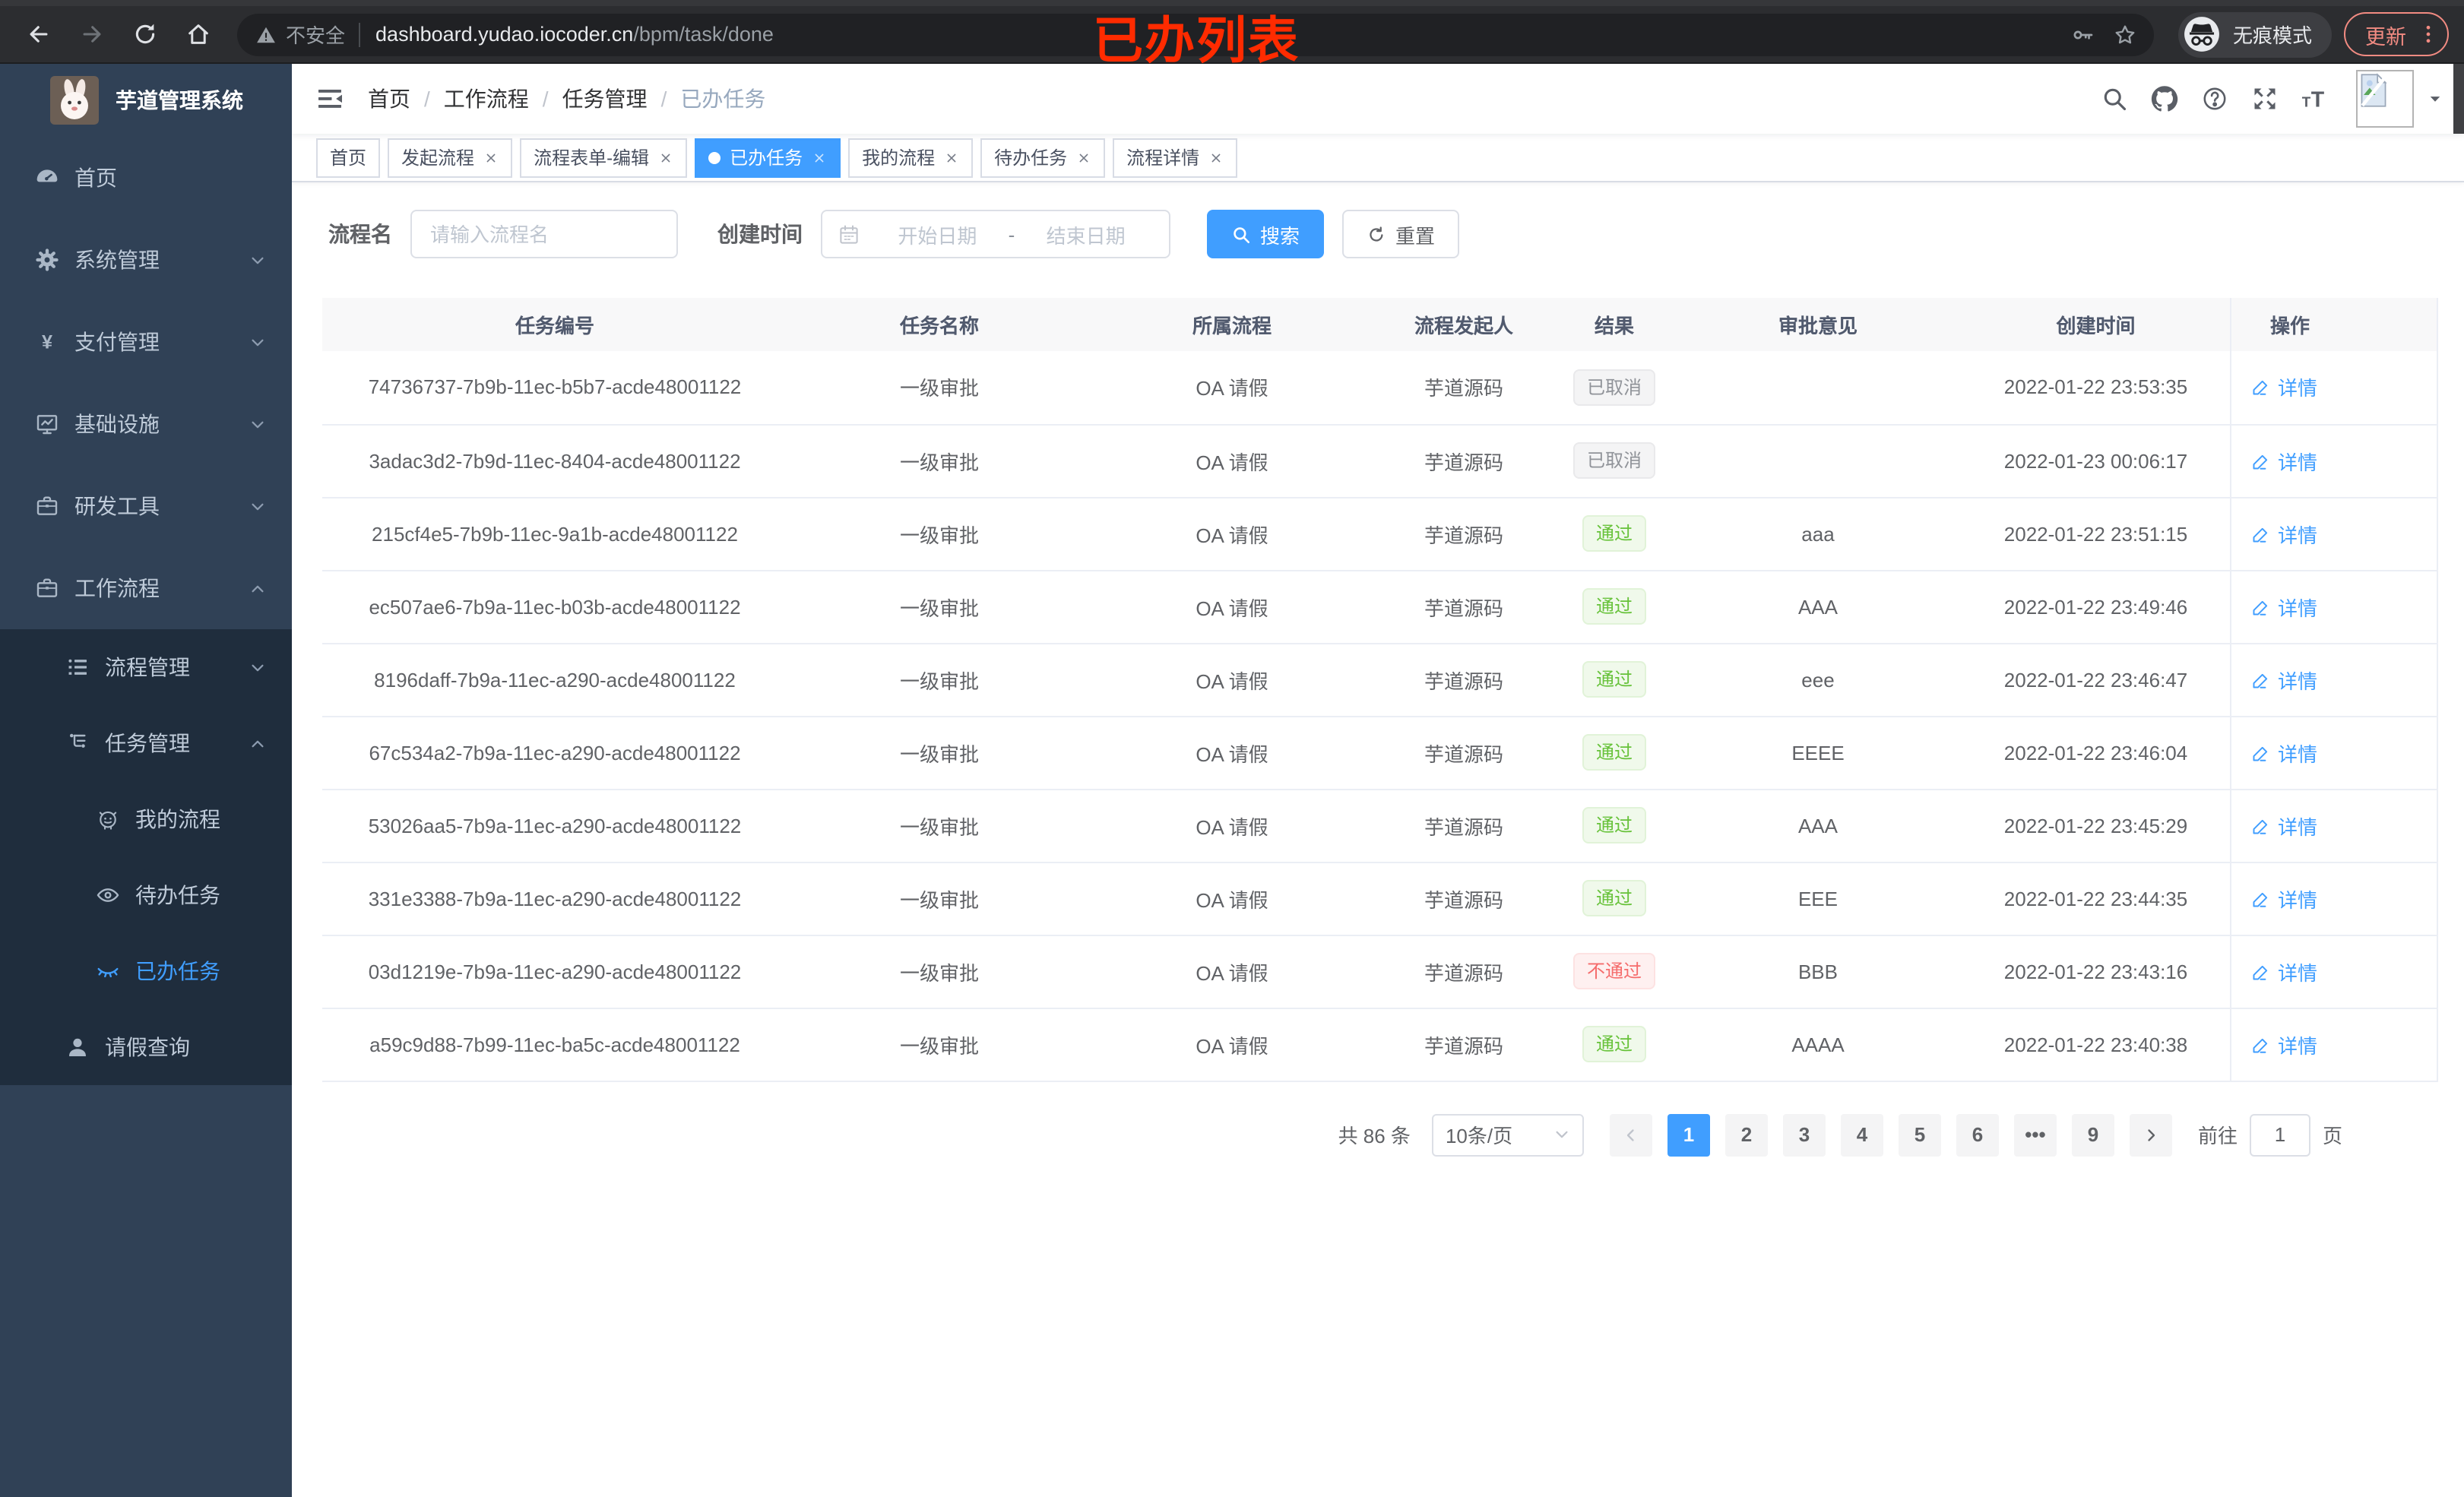  What do you see at coordinates (146, 667) in the screenshot?
I see `sidebar-item-process-mgmt: 流程管理` at bounding box center [146, 667].